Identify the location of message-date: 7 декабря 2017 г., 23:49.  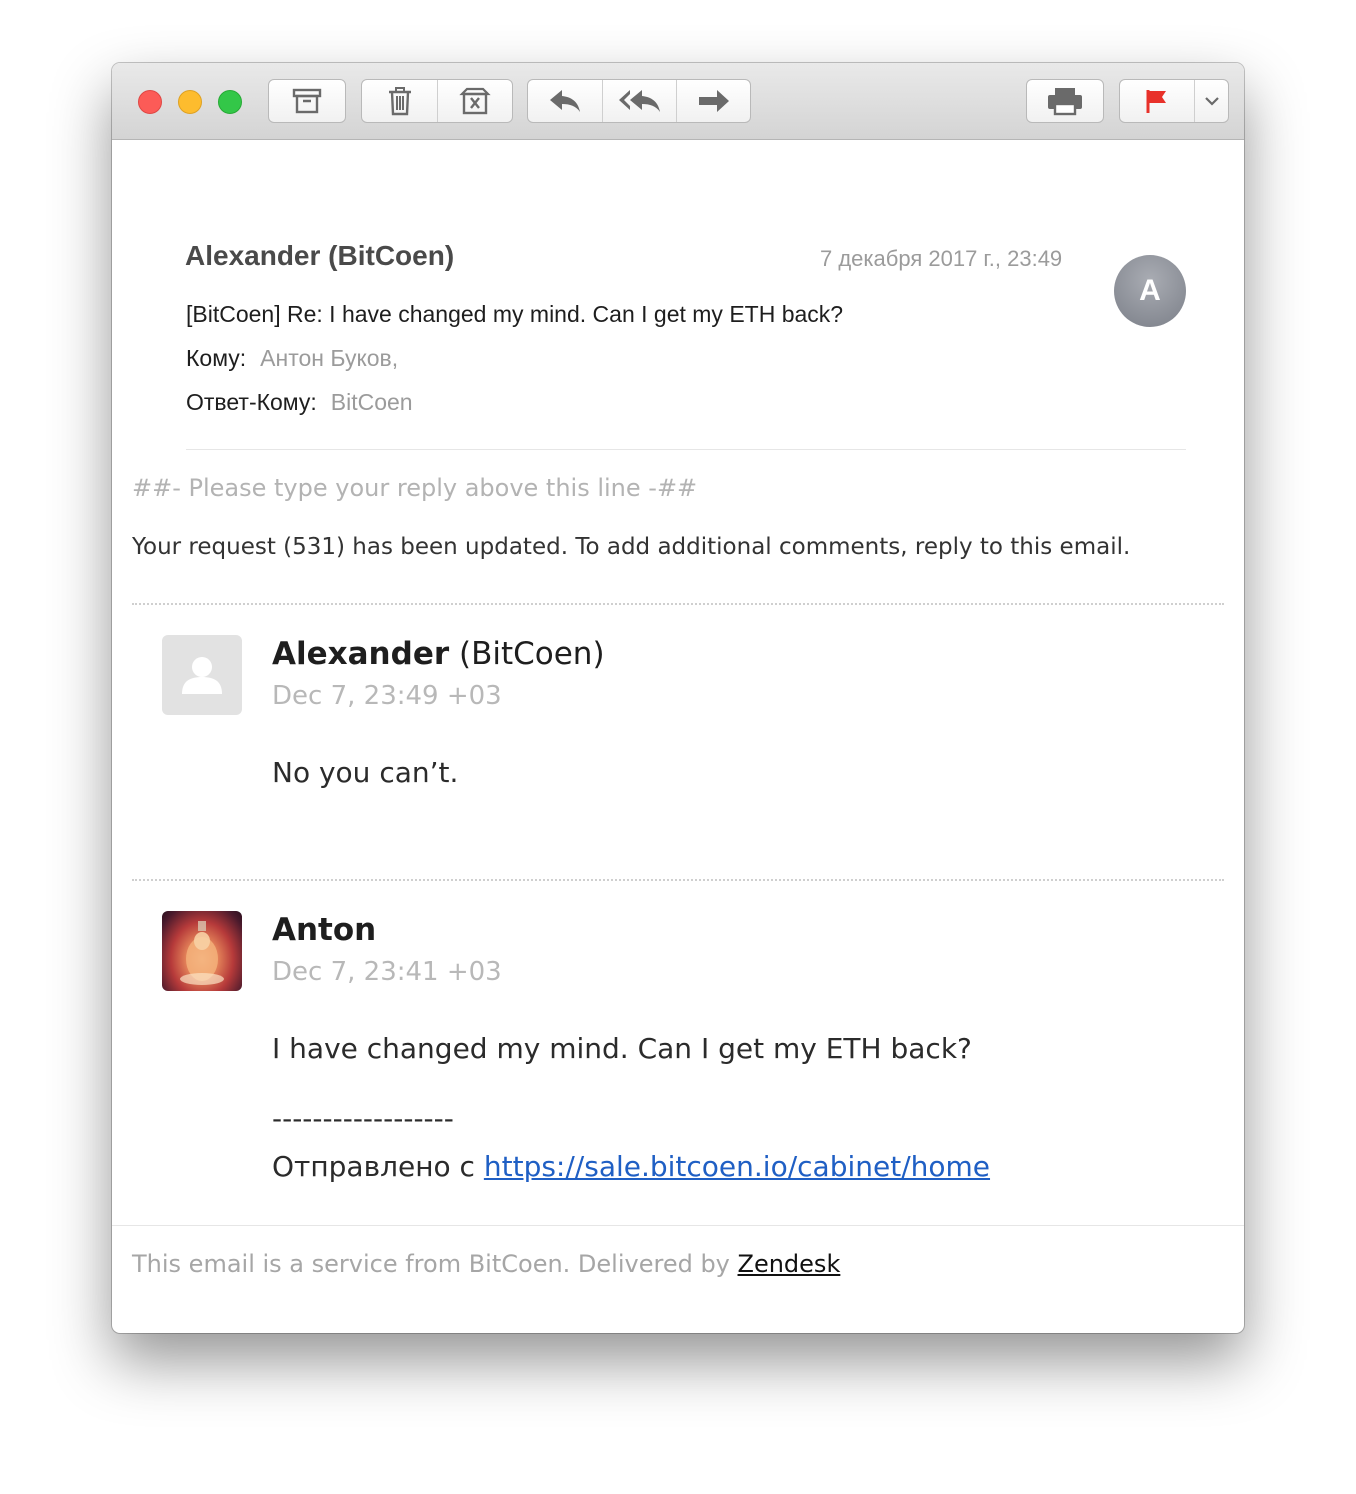
(941, 258).